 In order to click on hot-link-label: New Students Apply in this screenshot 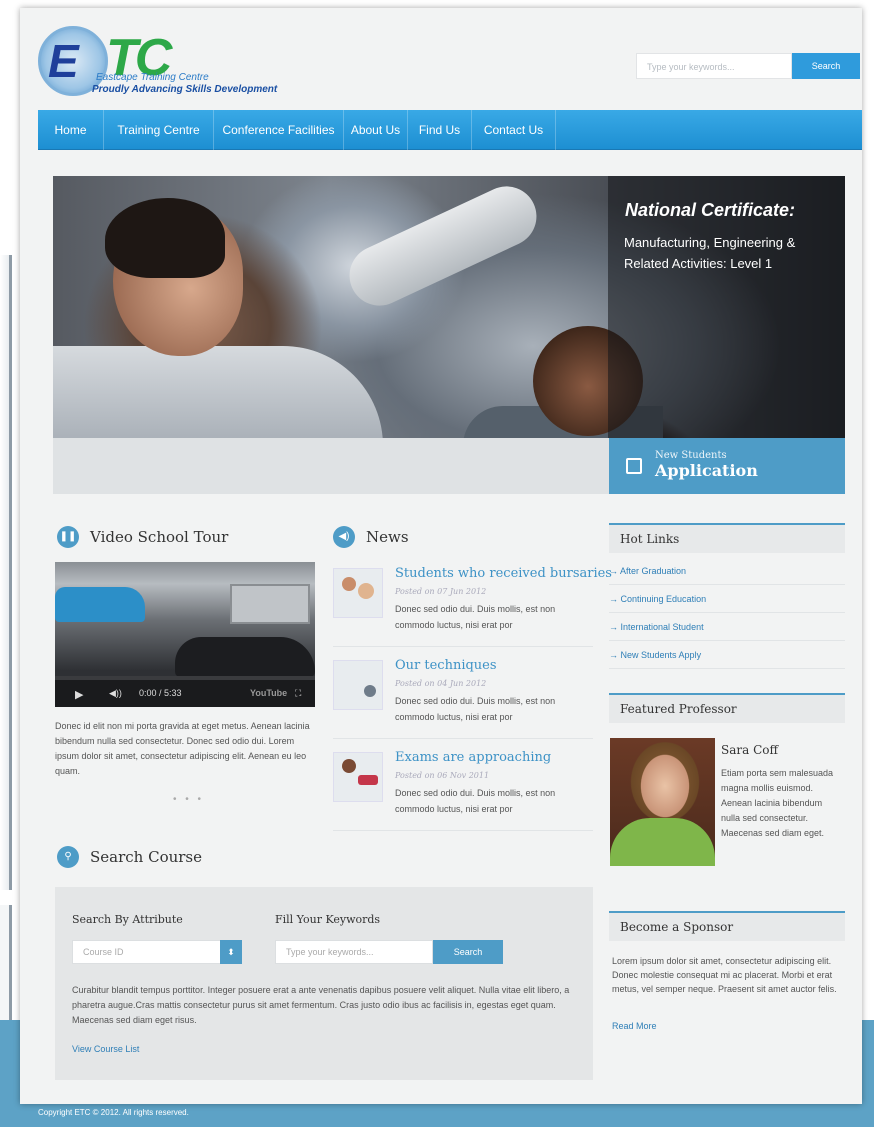, I will do `click(661, 655)`.